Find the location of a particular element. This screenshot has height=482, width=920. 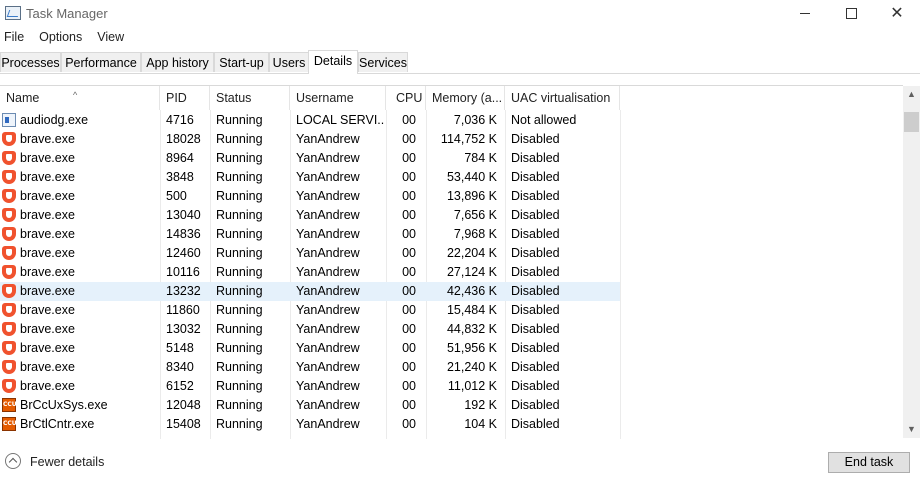

column-header-status: Status is located at coordinates (250, 98).